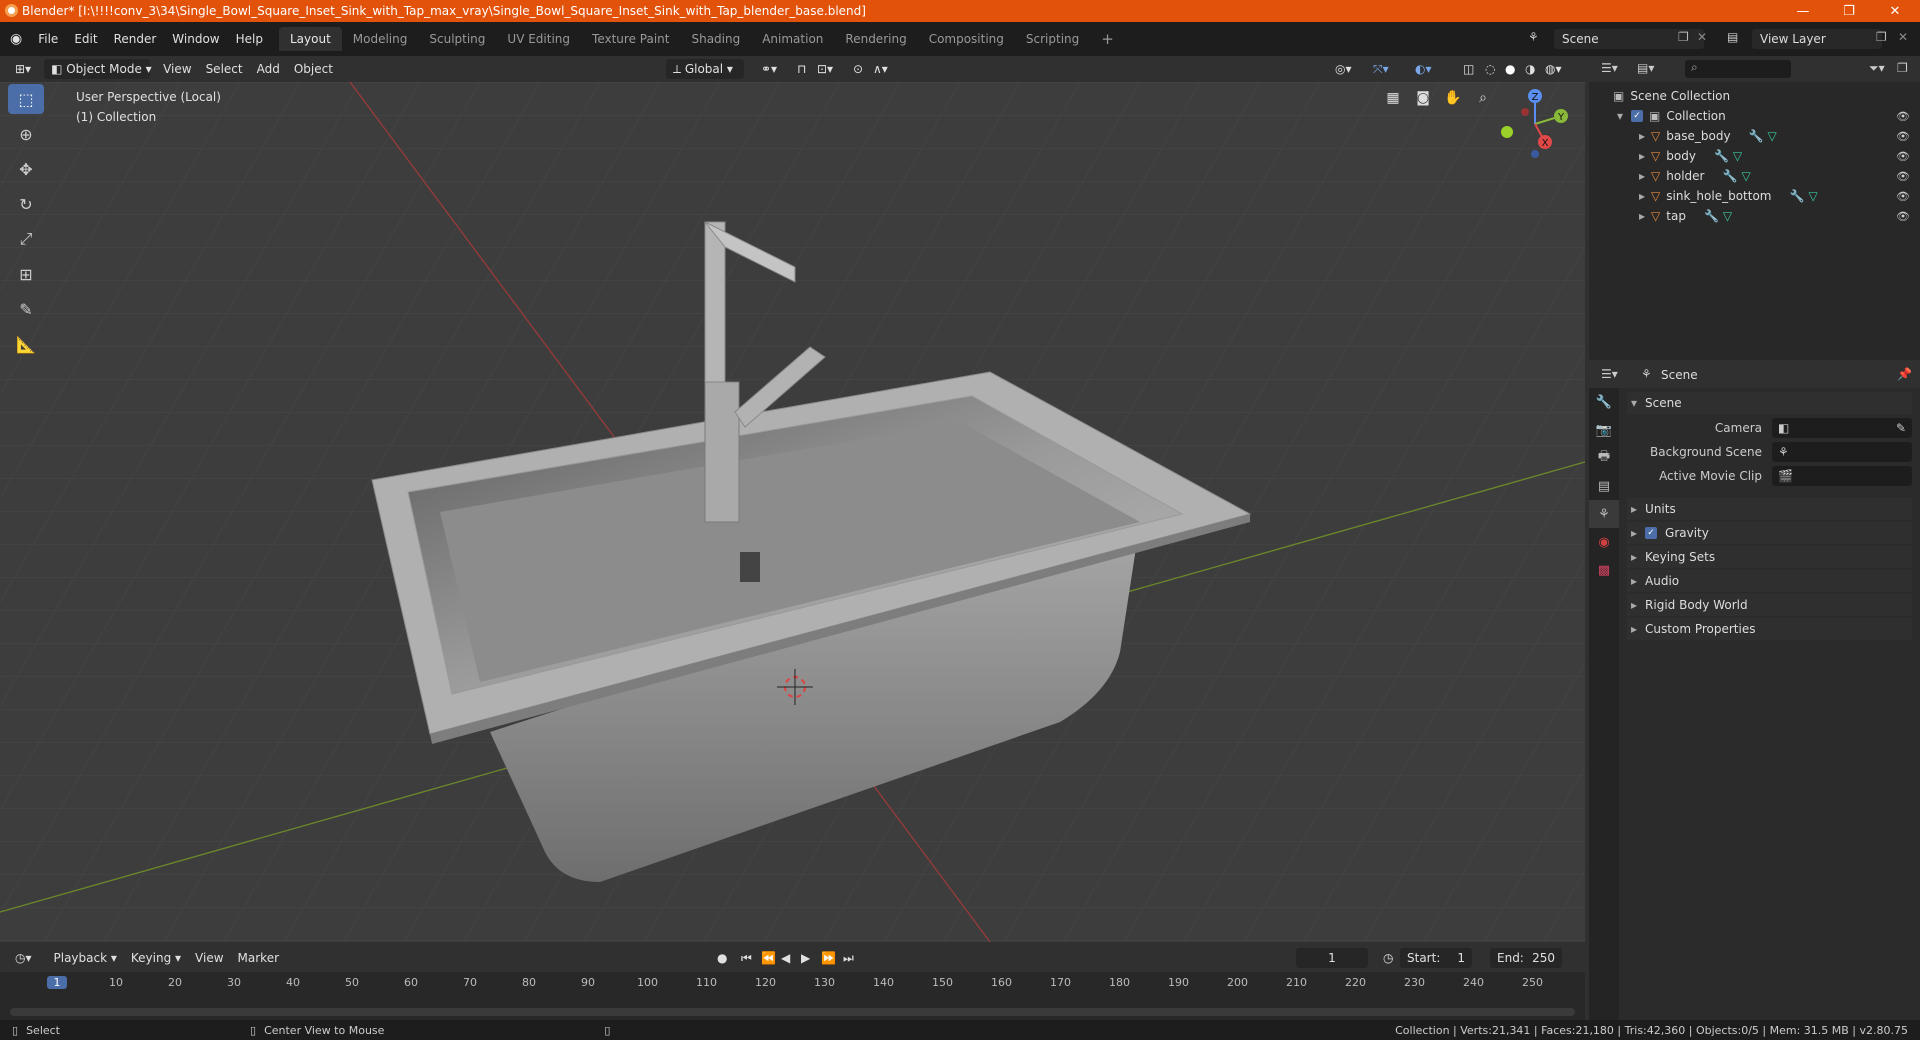  Describe the element at coordinates (249, 39) in the screenshot. I see `menu-help: Help` at that location.